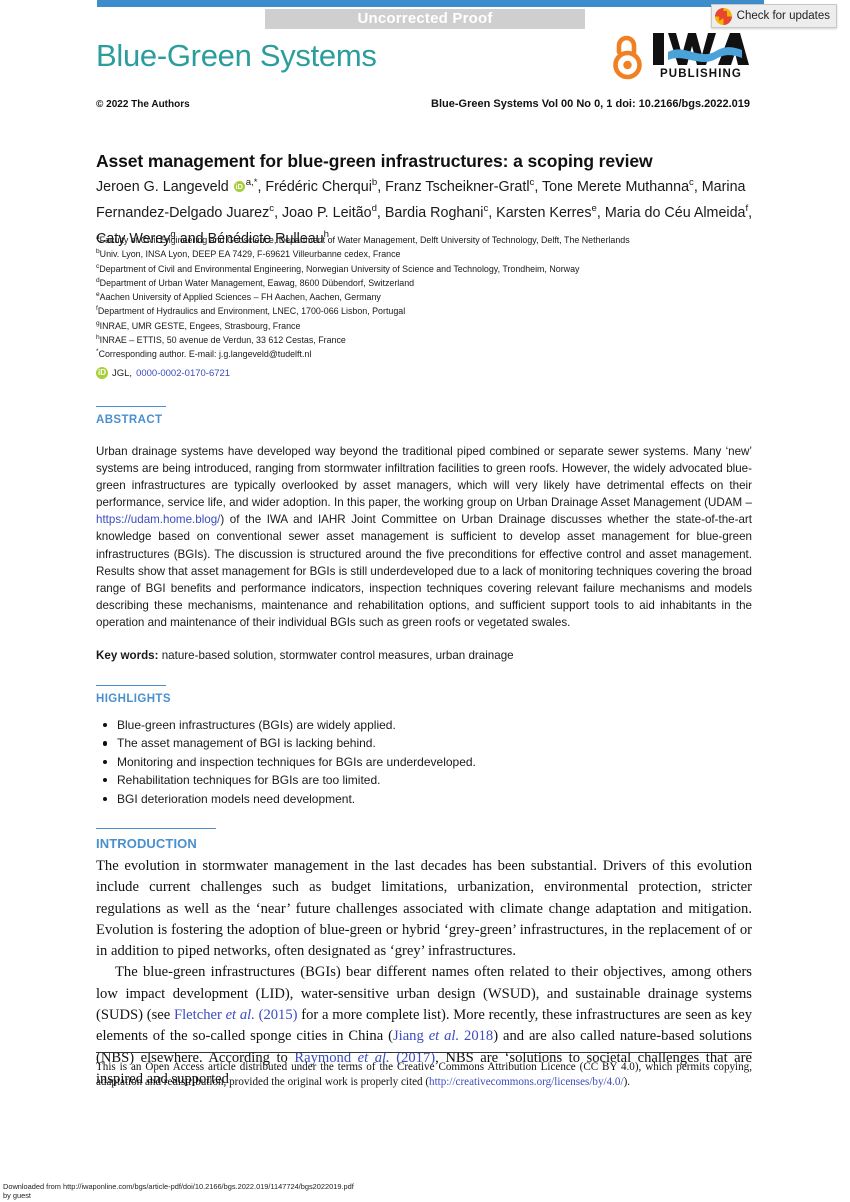 This screenshot has width=850, height=1202. Describe the element at coordinates (701, 49) in the screenshot. I see `iwa-wordmark-icon` at that location.